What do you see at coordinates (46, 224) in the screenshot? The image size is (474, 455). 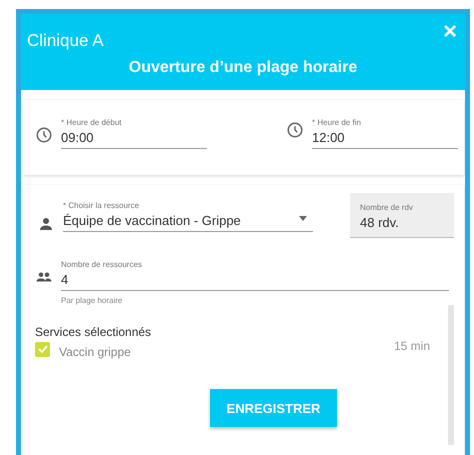 I see `person-icon` at bounding box center [46, 224].